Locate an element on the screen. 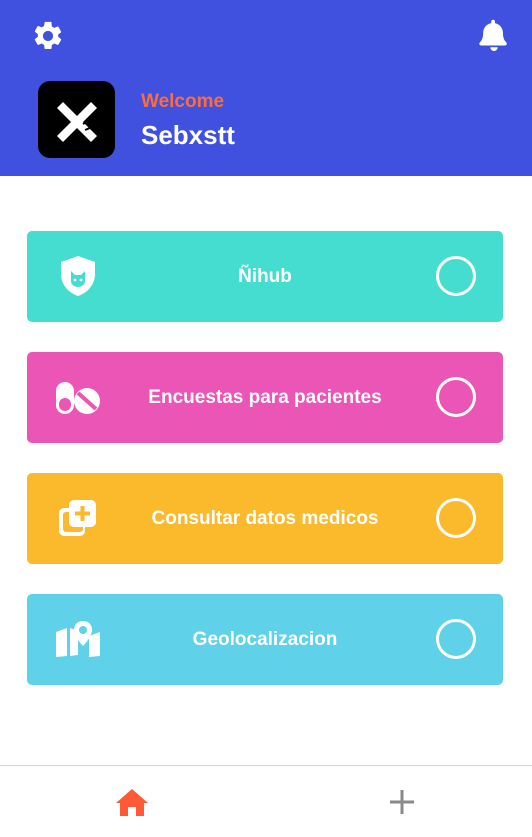 The height and width of the screenshot is (837, 532). shield-cat-icon is located at coordinates (78, 276).